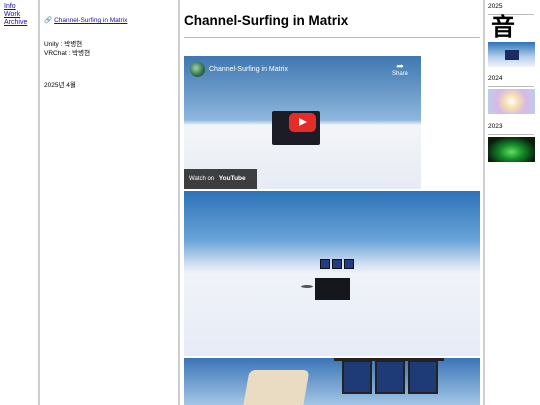  I want to click on thumbnail-glyph: 音, so click(503, 26).